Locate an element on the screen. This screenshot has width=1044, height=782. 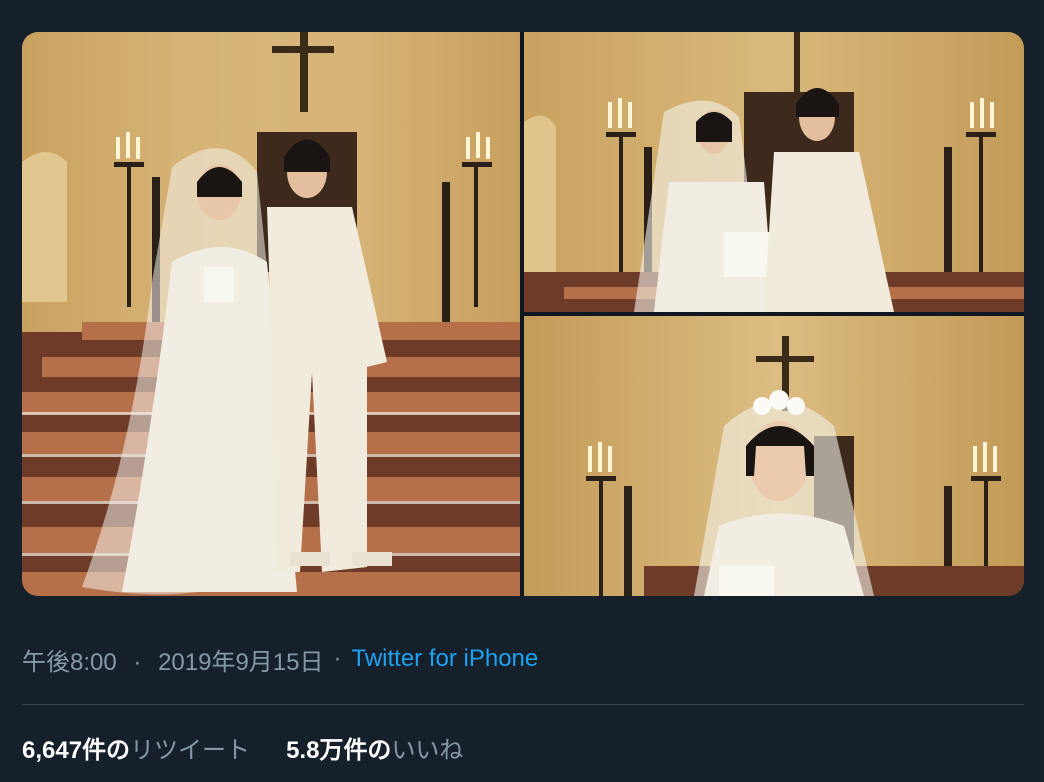
tweet-stats: 6,647 件の リツイート 5.8万 件の いいね is located at coordinates (242, 747).